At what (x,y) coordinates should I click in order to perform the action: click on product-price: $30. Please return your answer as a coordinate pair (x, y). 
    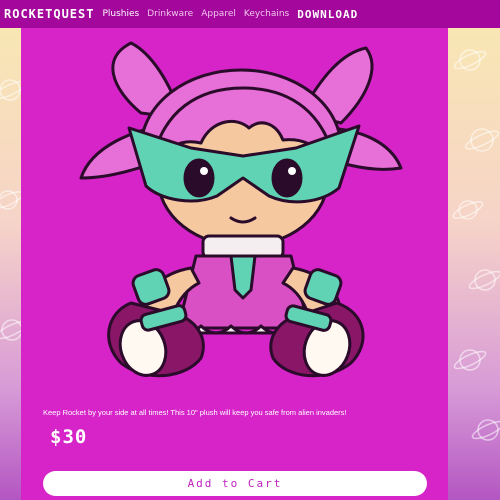
    Looking at the image, I should click on (69, 437).